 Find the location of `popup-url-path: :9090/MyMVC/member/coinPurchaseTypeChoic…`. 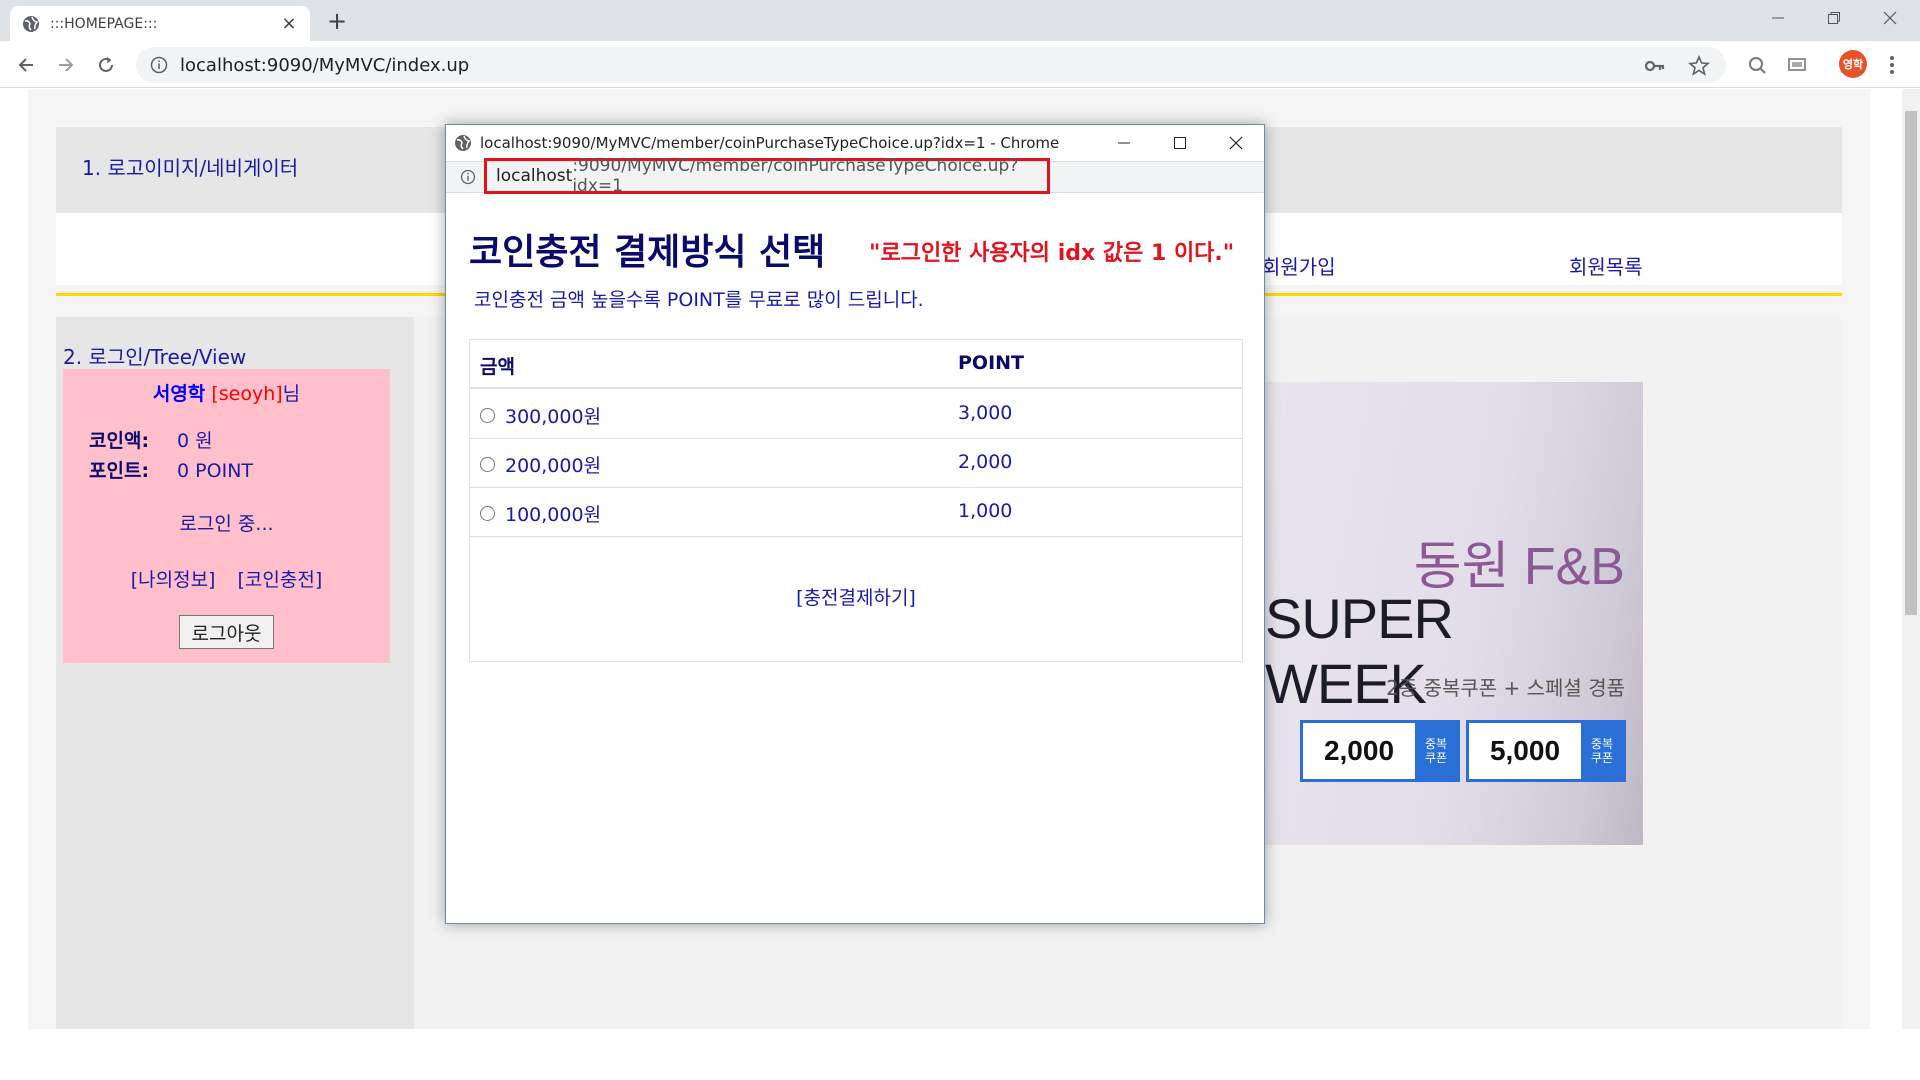

popup-url-path: :9090/MyMVC/member/coinPurchaseTypeChoic… is located at coordinates (795, 176).